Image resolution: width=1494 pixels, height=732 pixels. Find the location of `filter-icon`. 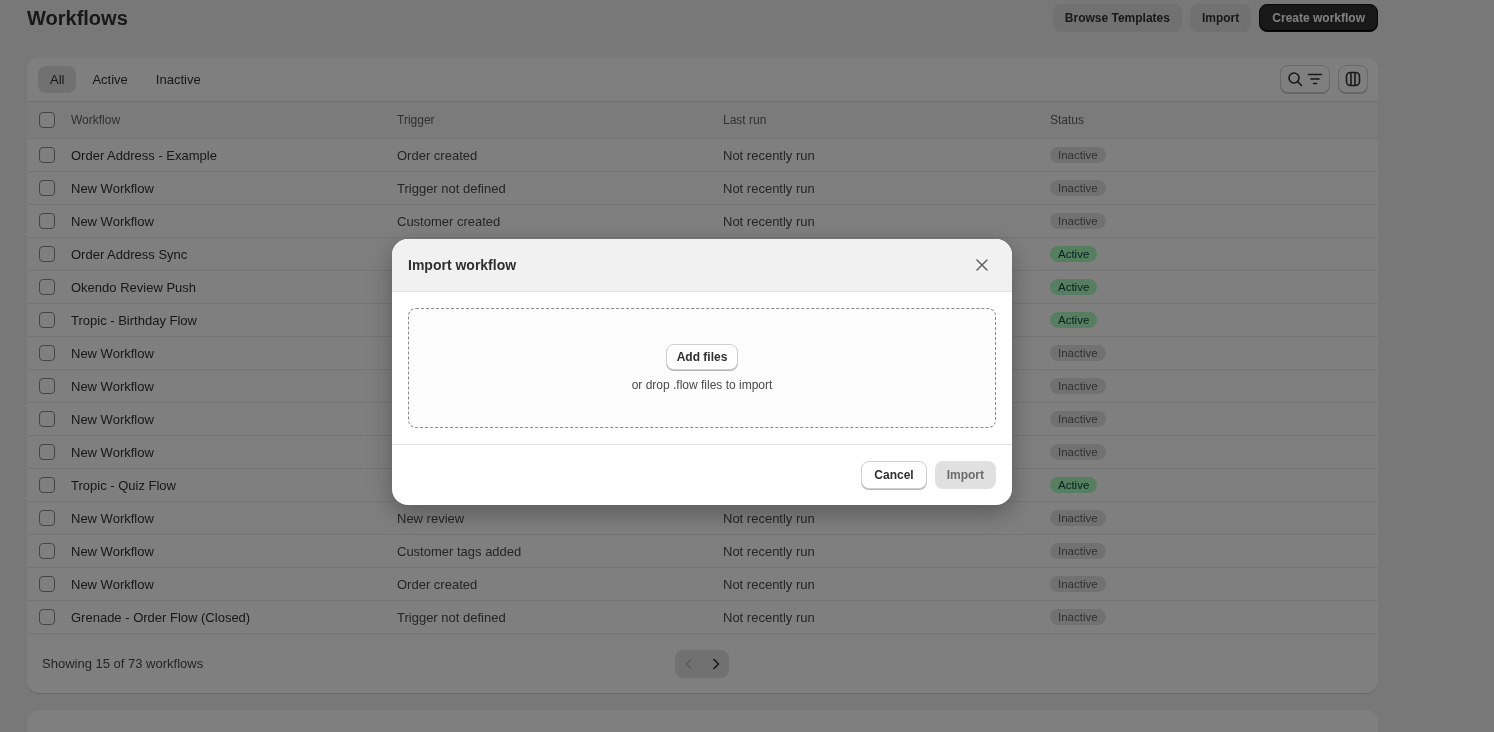

filter-icon is located at coordinates (1315, 79).